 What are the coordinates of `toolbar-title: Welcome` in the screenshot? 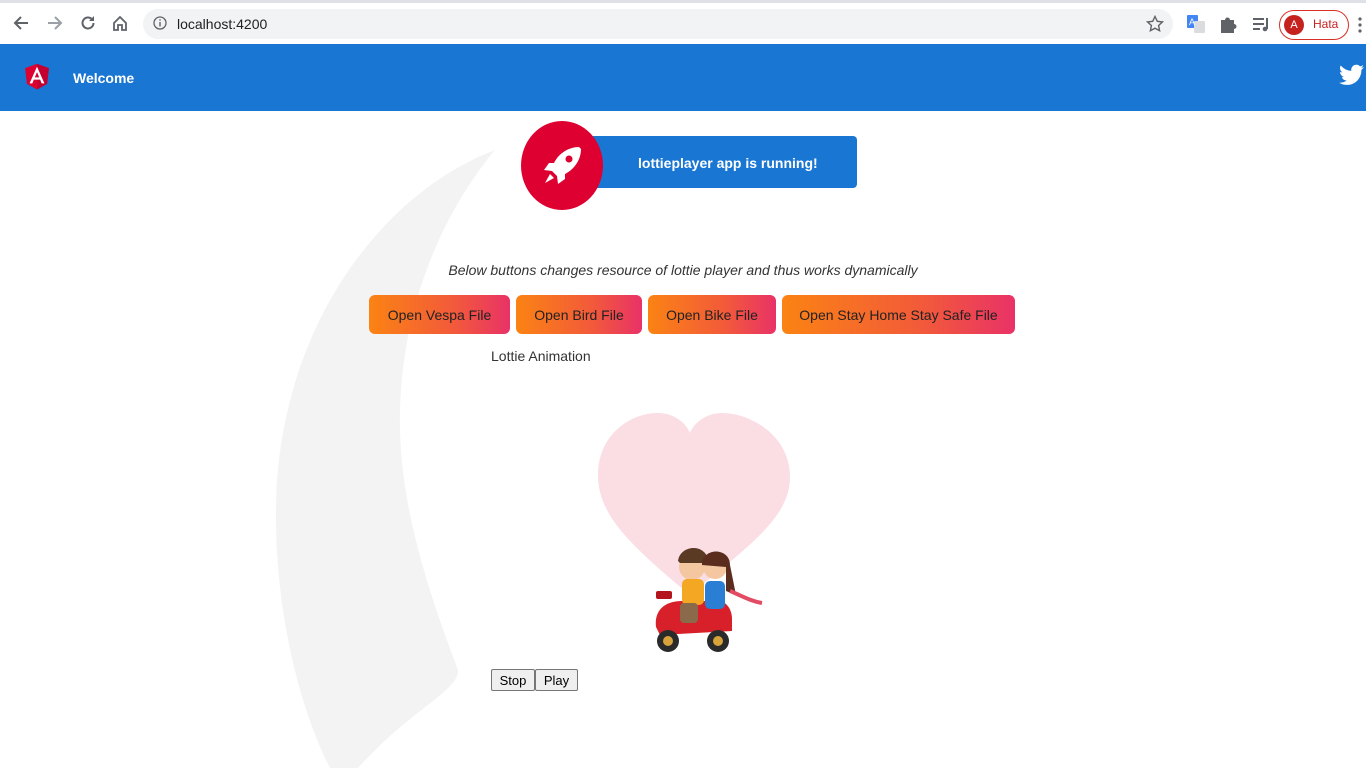 It's located at (104, 78).